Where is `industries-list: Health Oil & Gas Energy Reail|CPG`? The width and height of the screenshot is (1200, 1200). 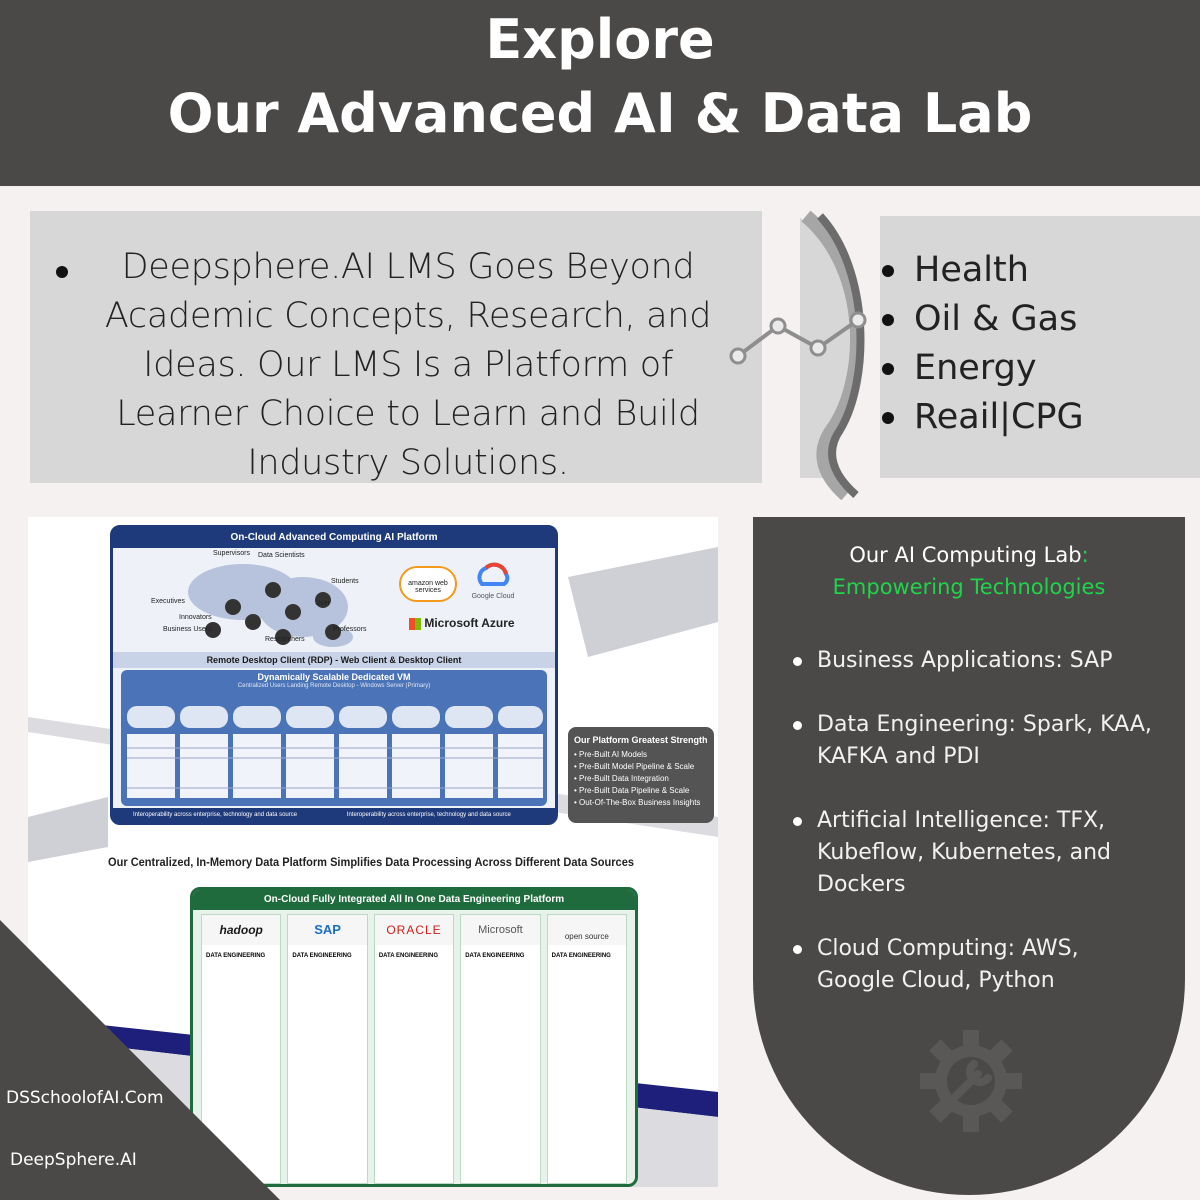 industries-list: Health Oil & Gas Energy Reail|CPG is located at coordinates (982, 346).